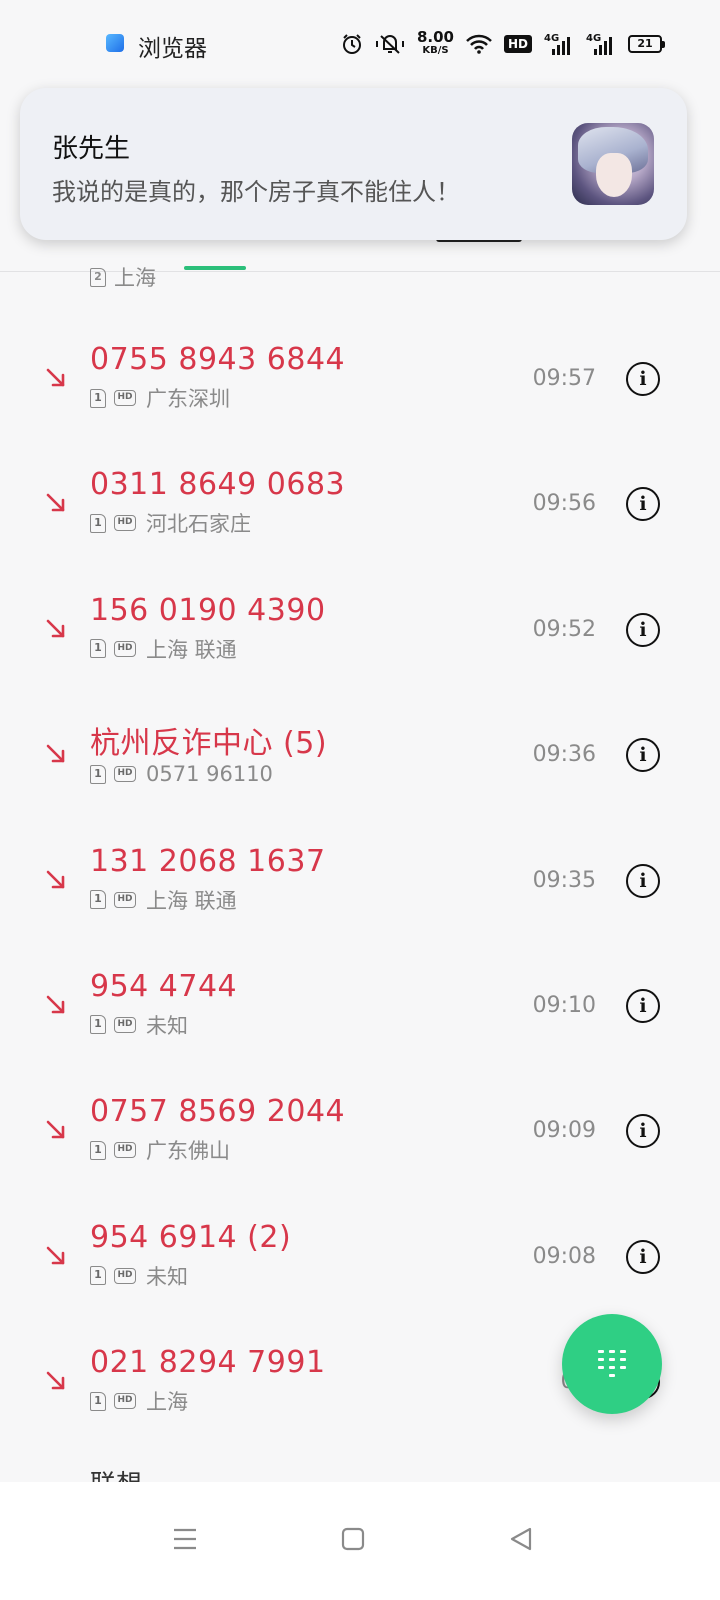 This screenshot has width=720, height=1600. What do you see at coordinates (564, 378) in the screenshot?
I see `call-time: 09:57` at bounding box center [564, 378].